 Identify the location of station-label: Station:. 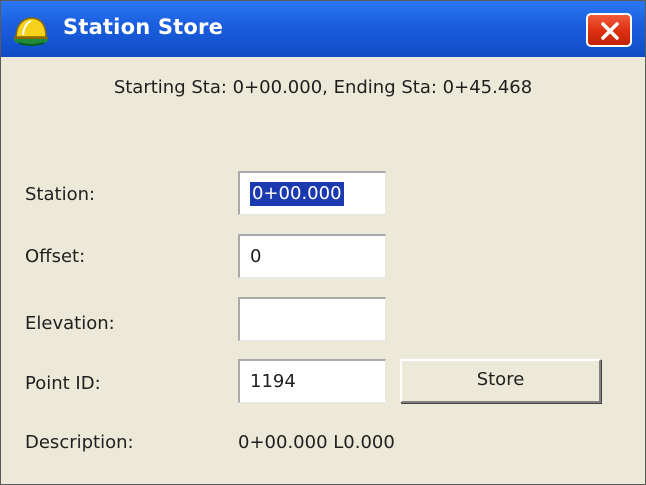
(60, 194).